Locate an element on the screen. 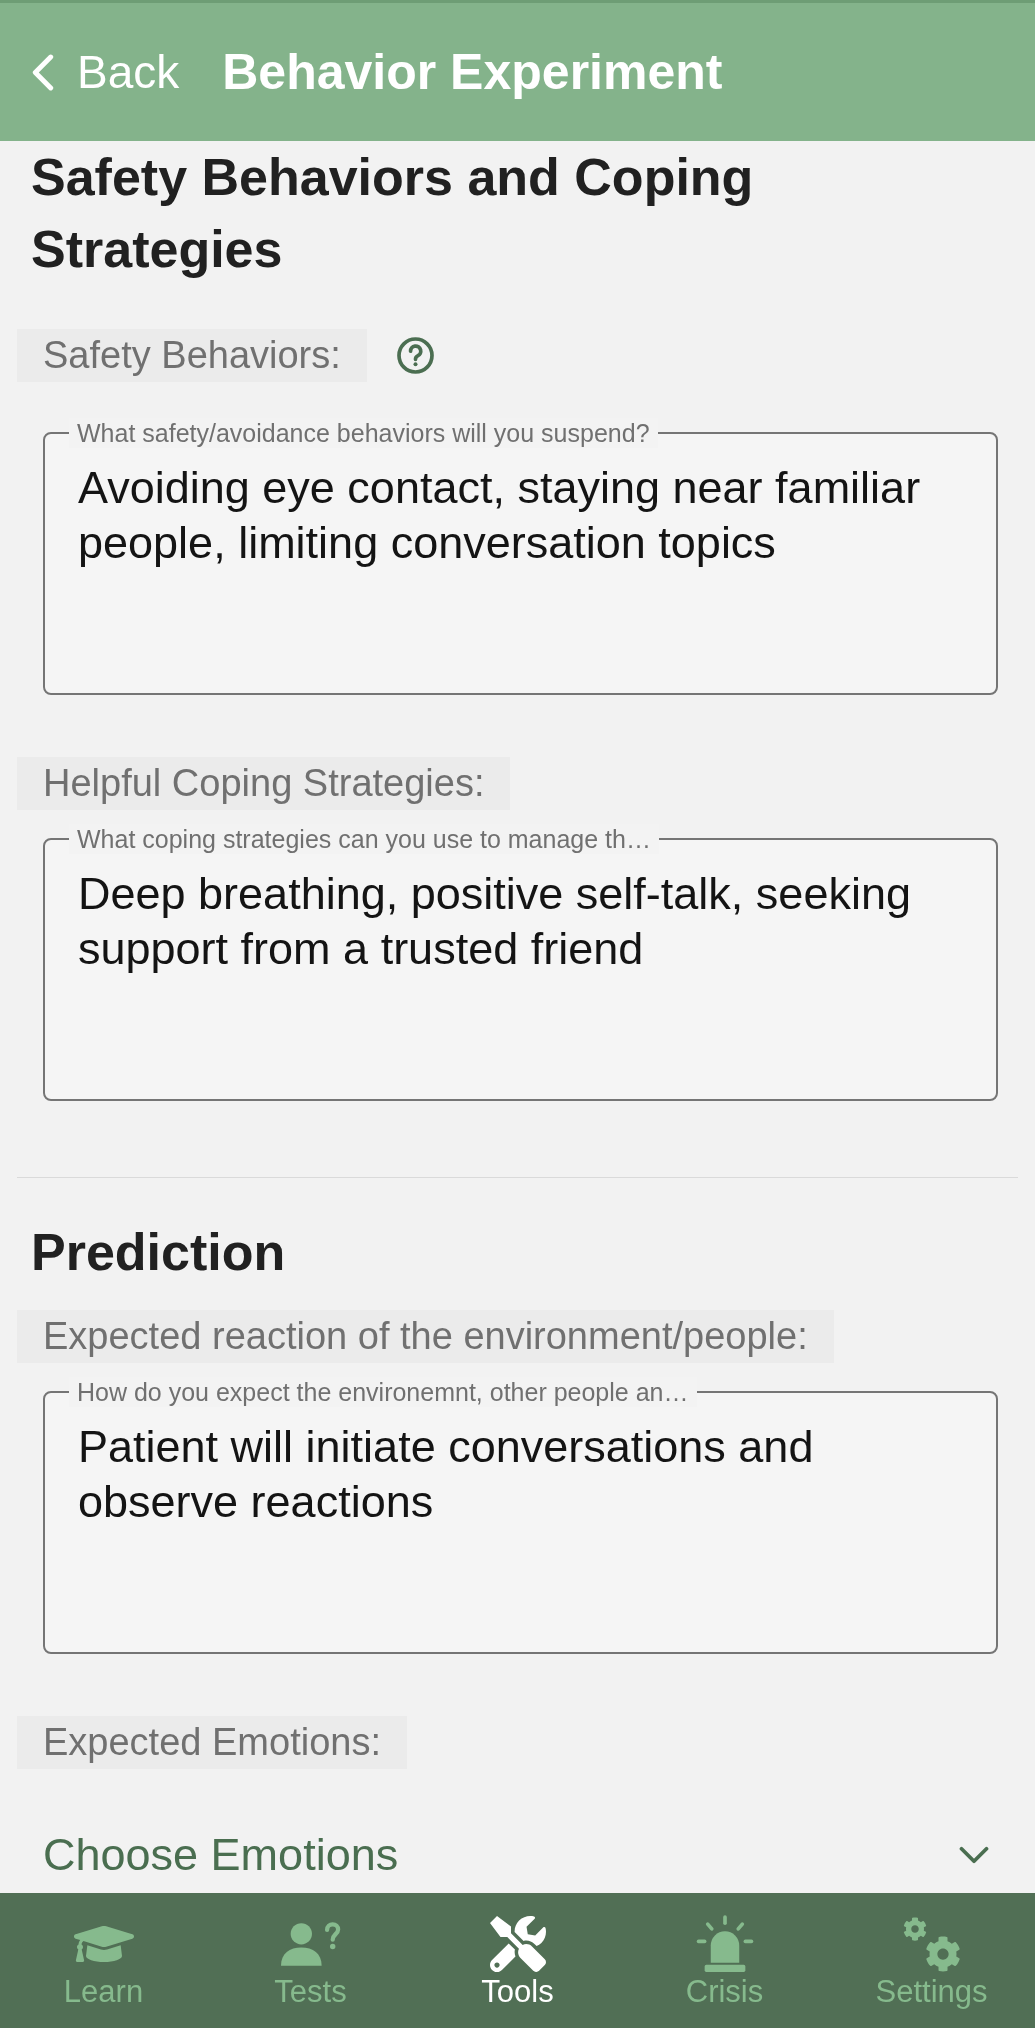 The height and width of the screenshot is (2028, 1035). nav-tab: Tools is located at coordinates (517, 1960).